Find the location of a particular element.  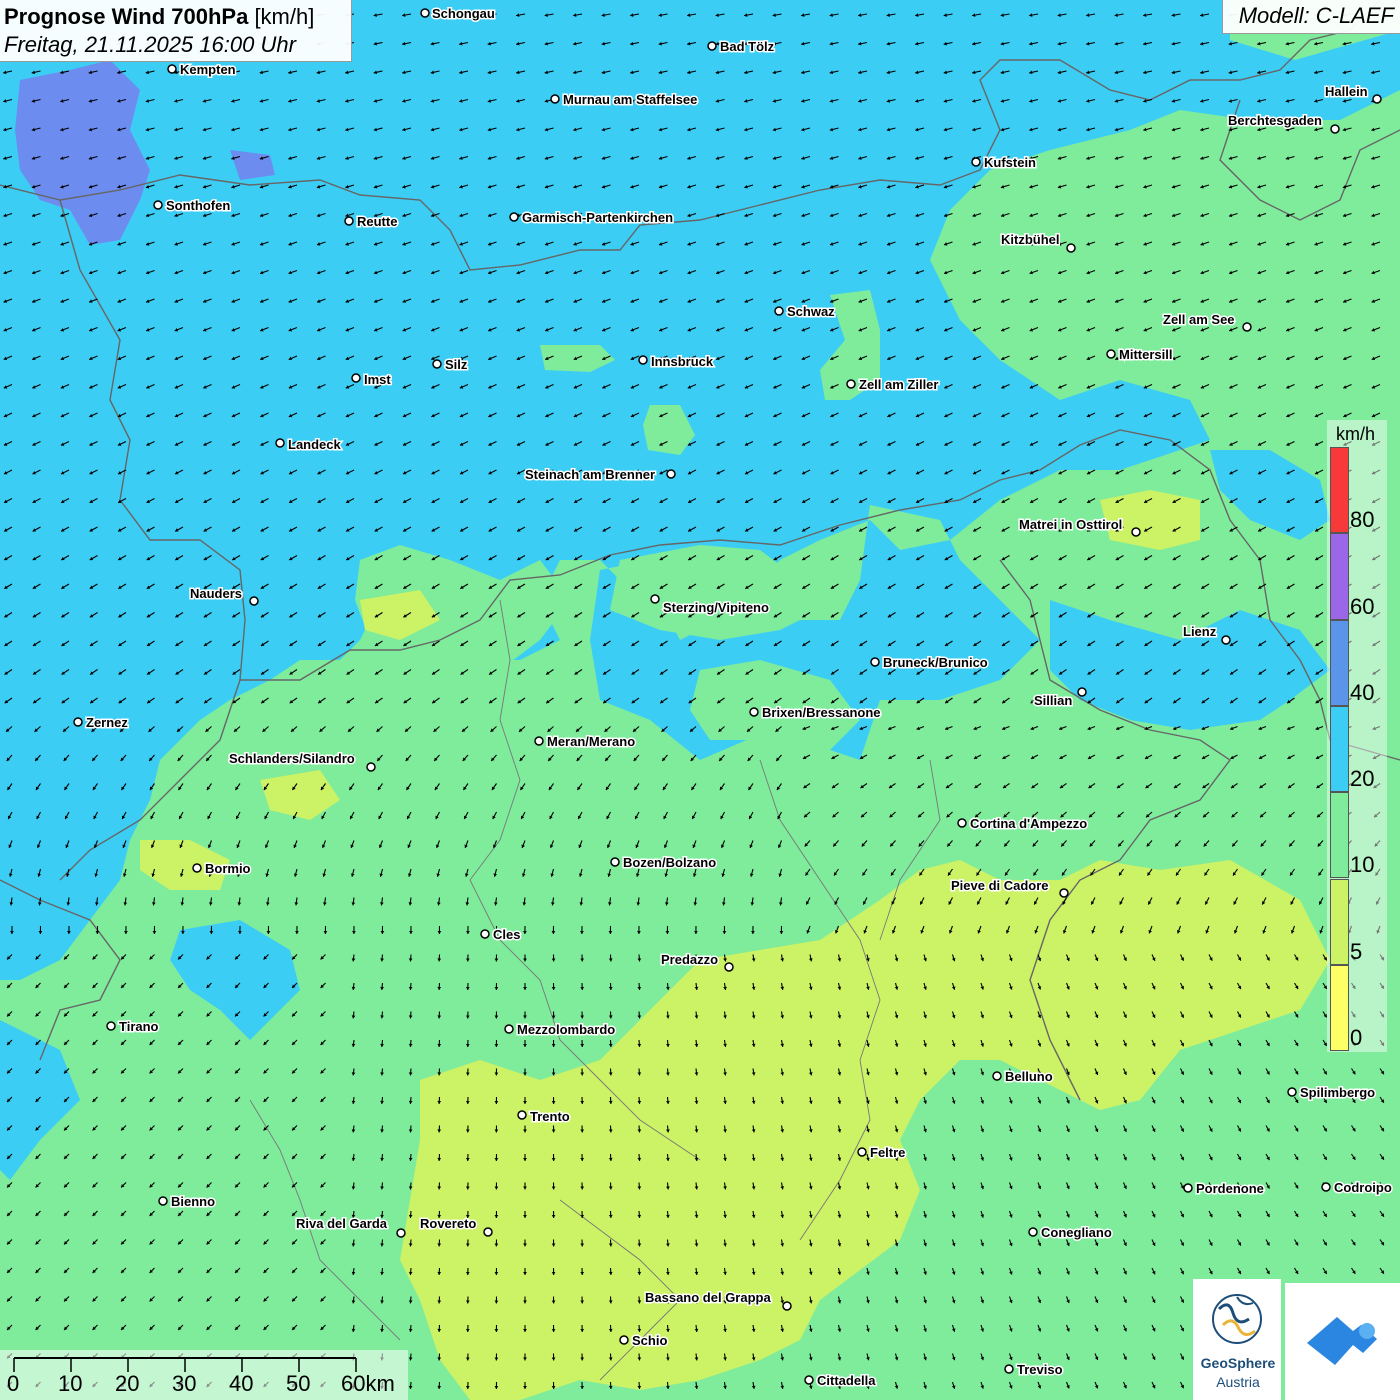

svg-text: Sonthofen is located at coordinates (198, 205).